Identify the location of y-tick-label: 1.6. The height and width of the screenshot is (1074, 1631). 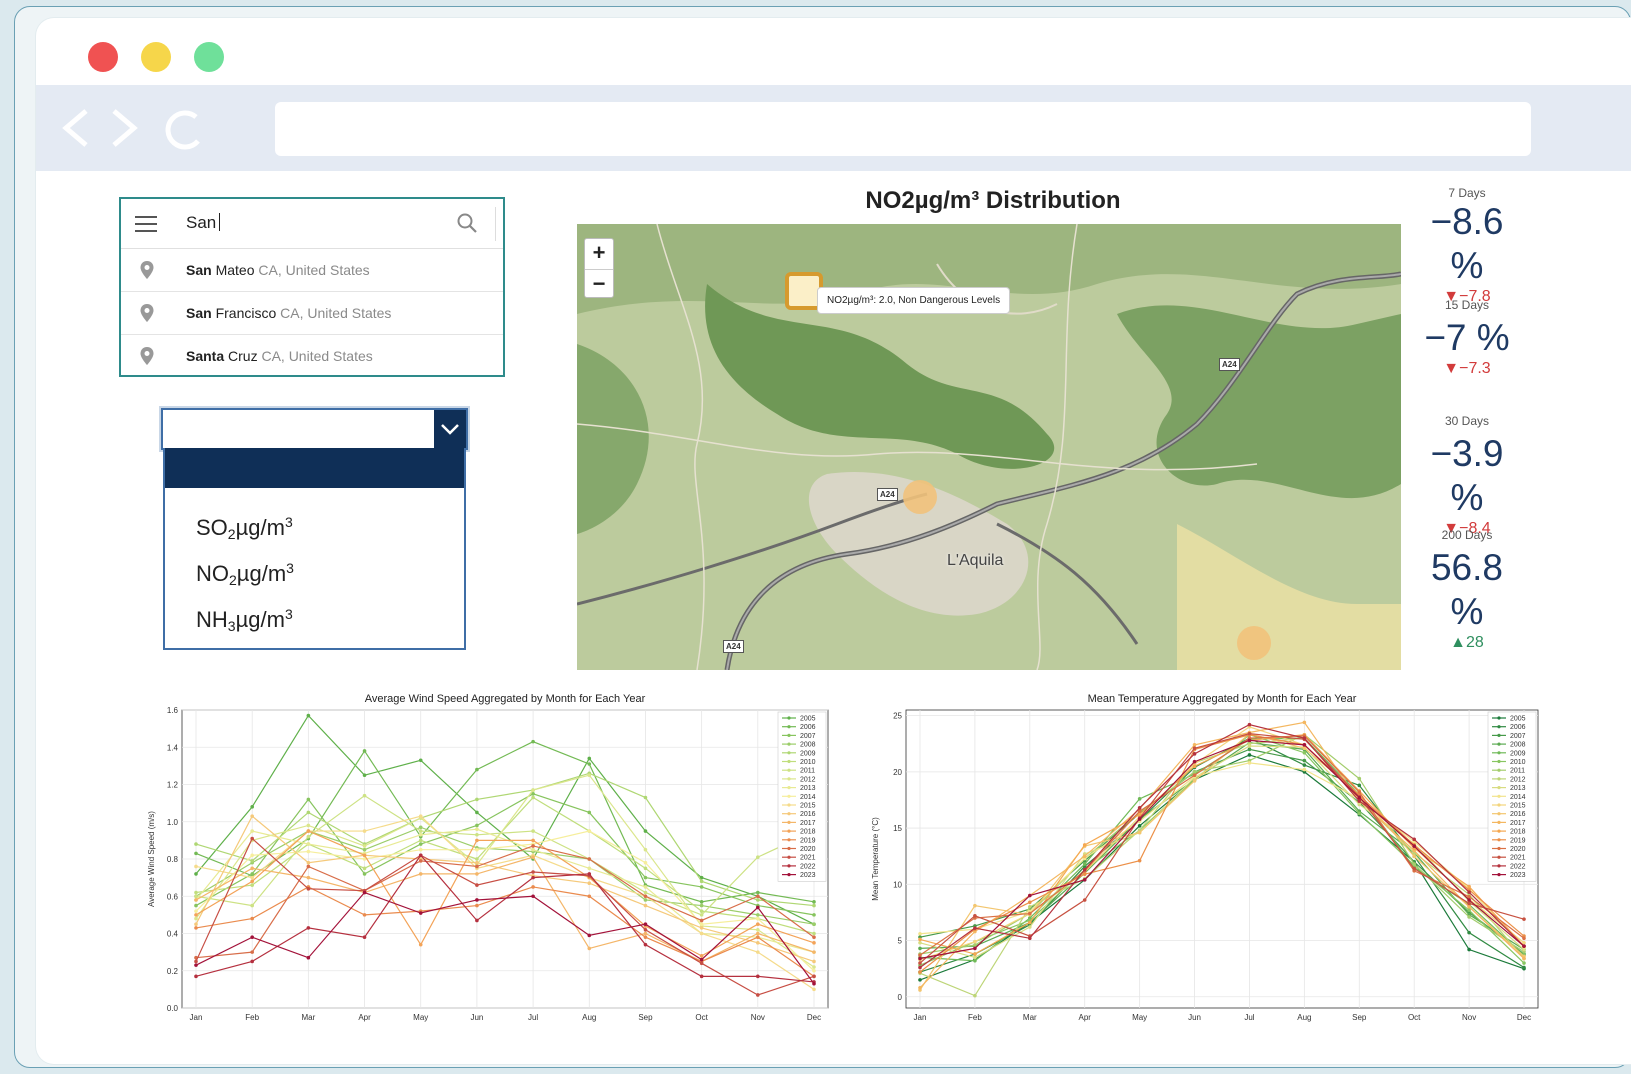
(173, 710).